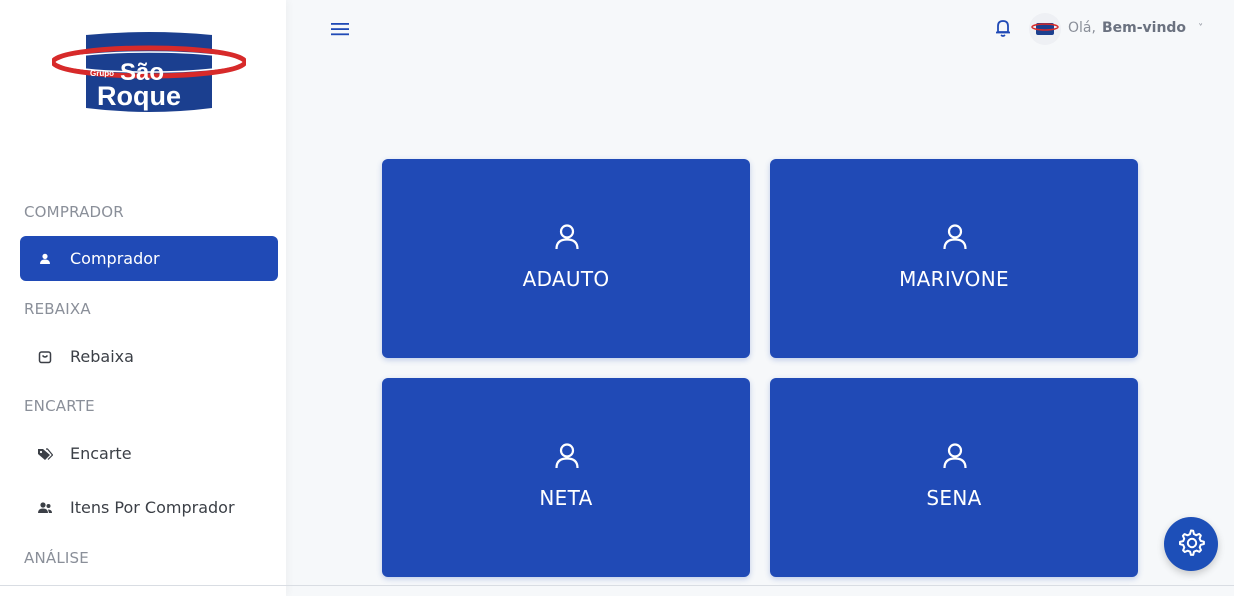 Image resolution: width=1234 pixels, height=596 pixels. What do you see at coordinates (1045, 29) in the screenshot?
I see `avatar` at bounding box center [1045, 29].